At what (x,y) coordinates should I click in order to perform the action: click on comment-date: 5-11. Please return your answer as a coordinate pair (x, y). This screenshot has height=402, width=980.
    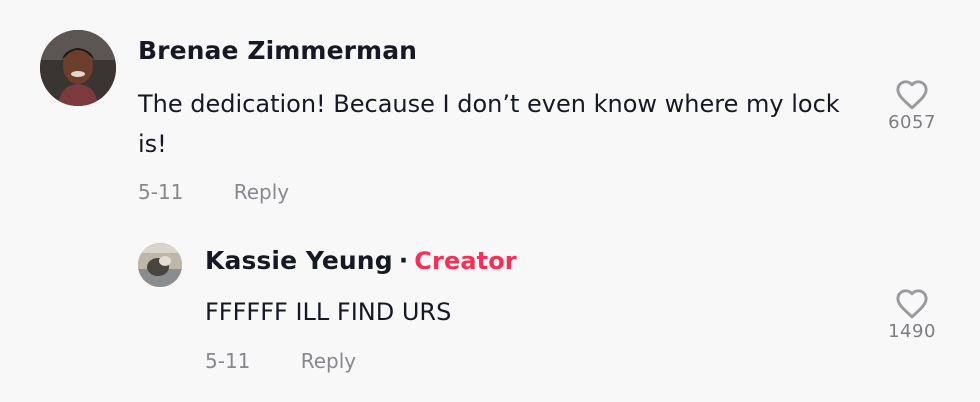
    Looking at the image, I should click on (161, 192).